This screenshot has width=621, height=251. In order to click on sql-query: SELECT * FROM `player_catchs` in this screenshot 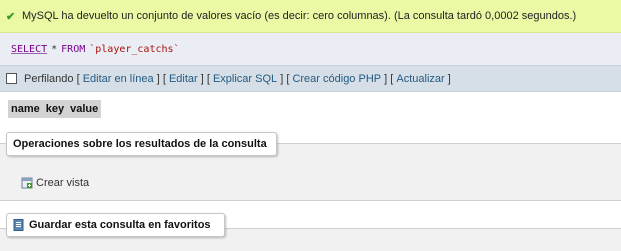, I will do `click(310, 49)`.